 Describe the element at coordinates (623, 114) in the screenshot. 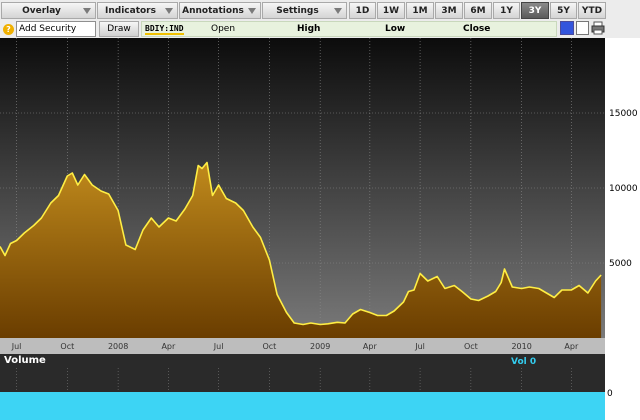

I see `y-tick-label: 15000` at that location.